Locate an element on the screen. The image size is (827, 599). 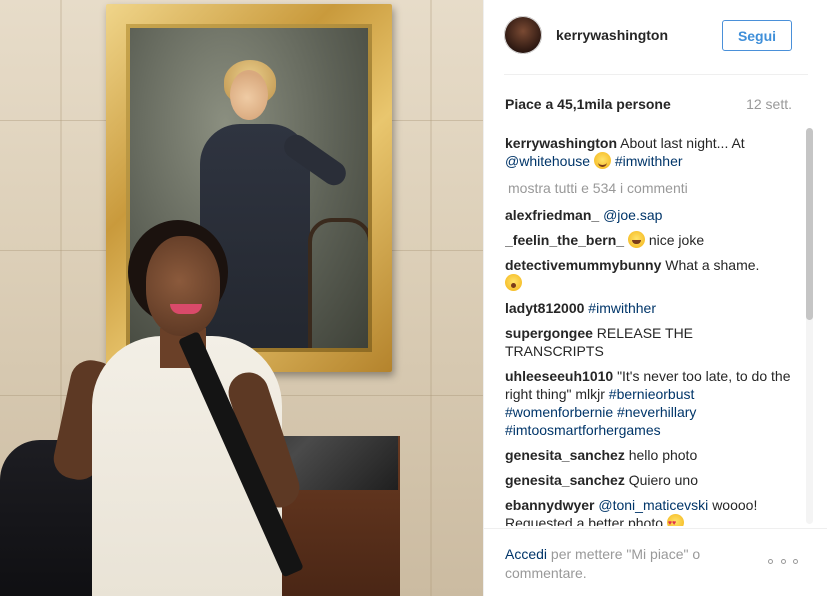
comment-mention: @joe.sap is located at coordinates (632, 215).